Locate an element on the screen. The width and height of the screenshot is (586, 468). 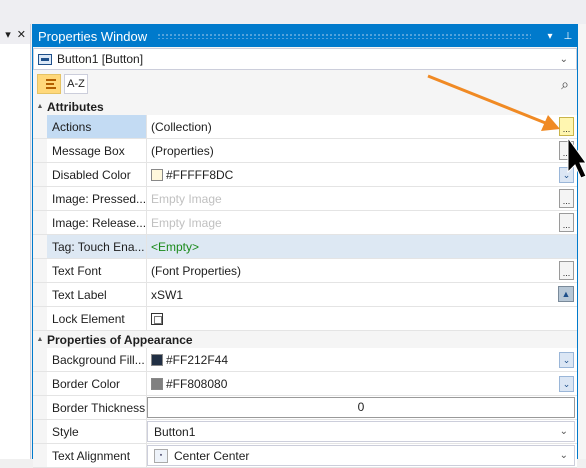
property-row: Style Button1 ⌄ is located at coordinates (305, 432).